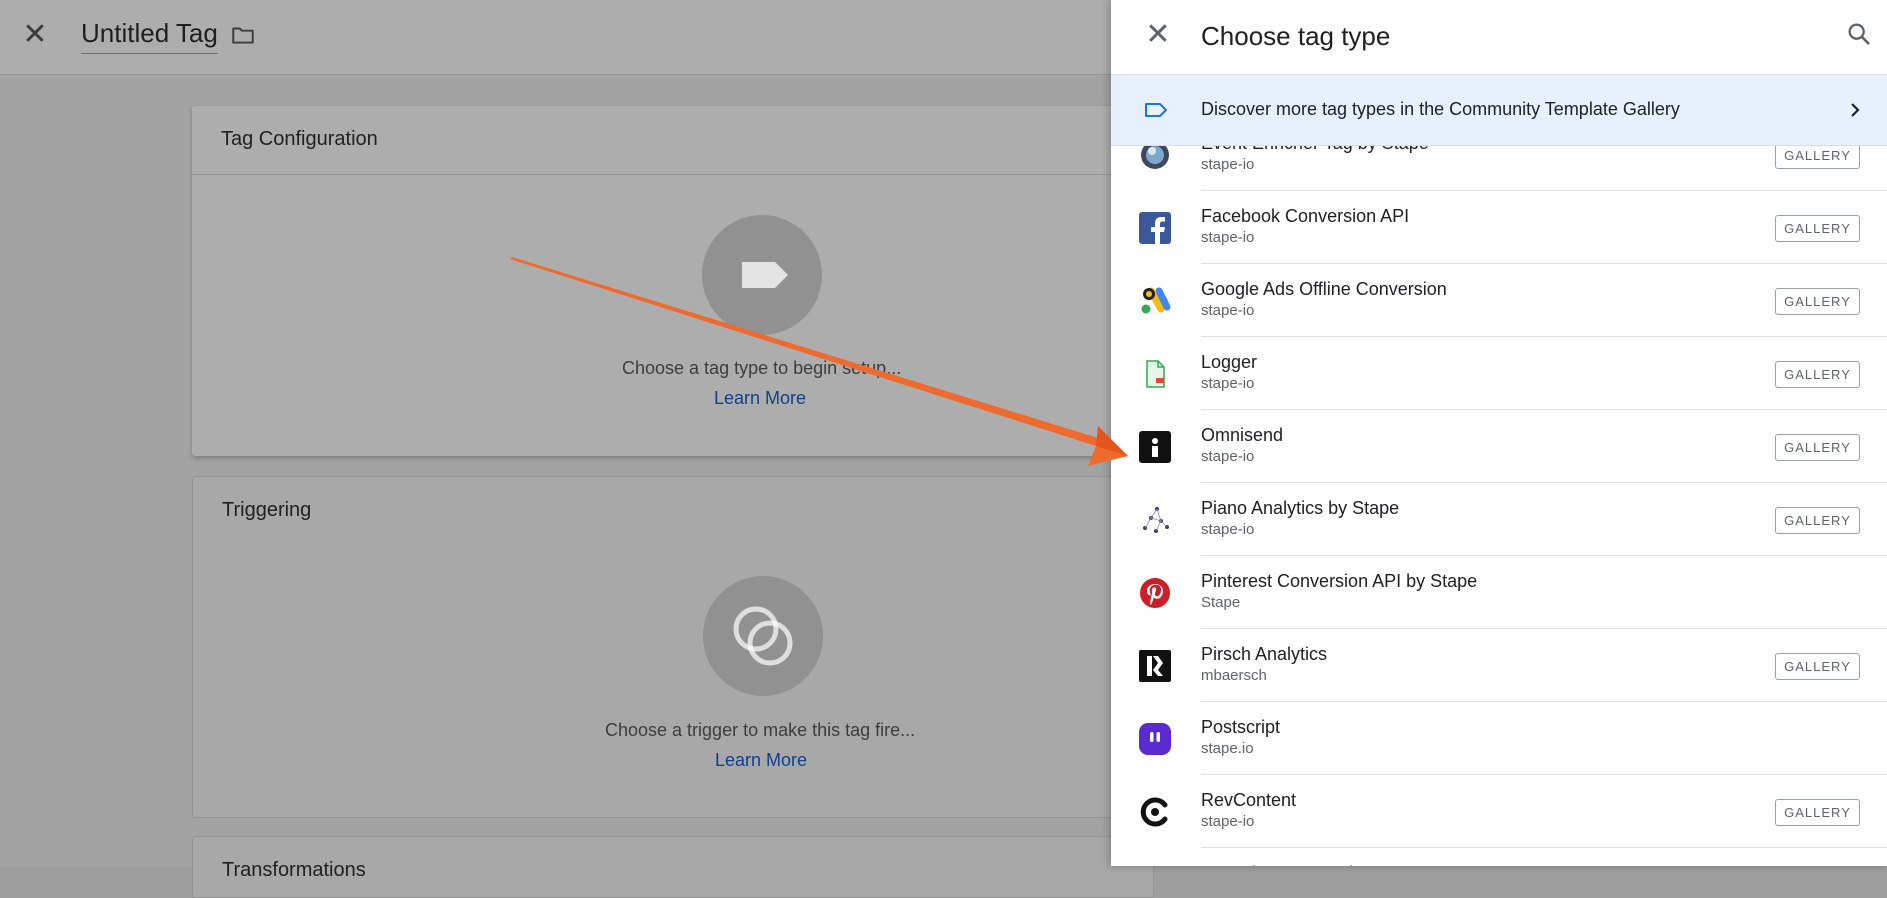 Image resolution: width=1887 pixels, height=898 pixels. I want to click on piano-dots-icon, so click(1155, 520).